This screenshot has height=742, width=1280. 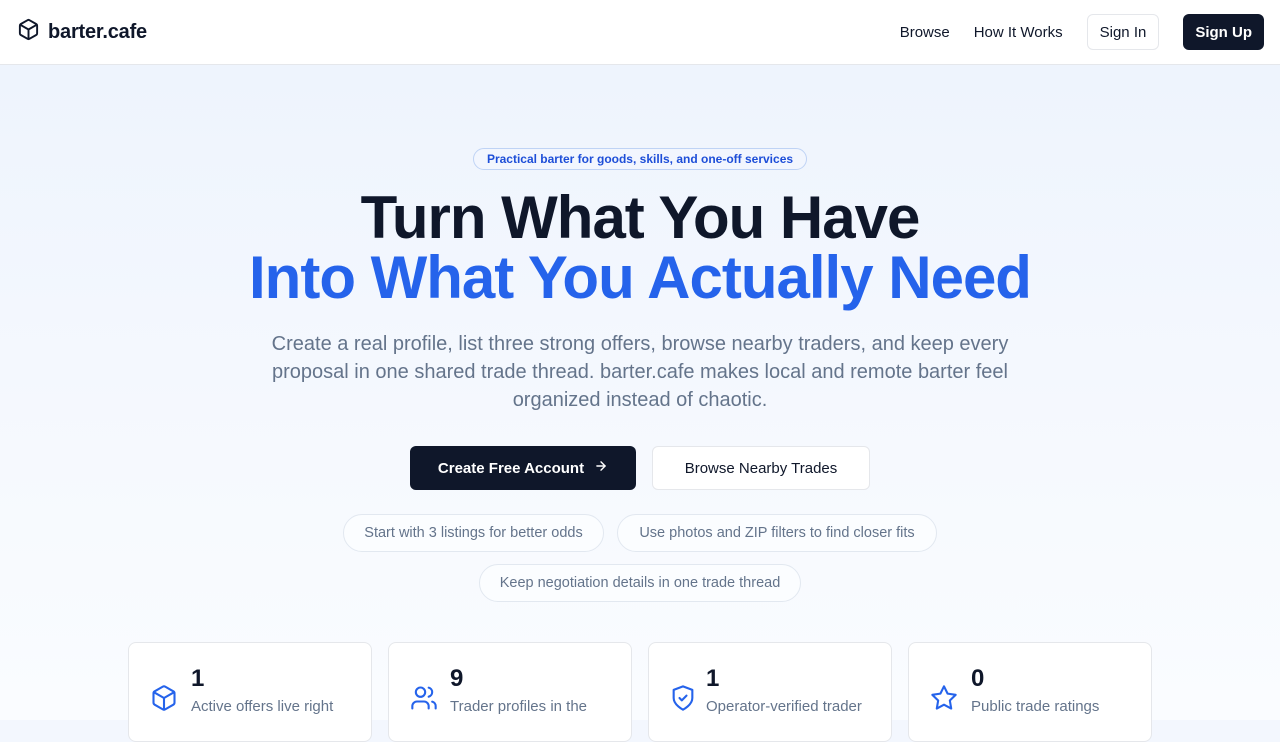 I want to click on stat-card-profiles: 9 Trader profiles in the, so click(x=510, y=692).